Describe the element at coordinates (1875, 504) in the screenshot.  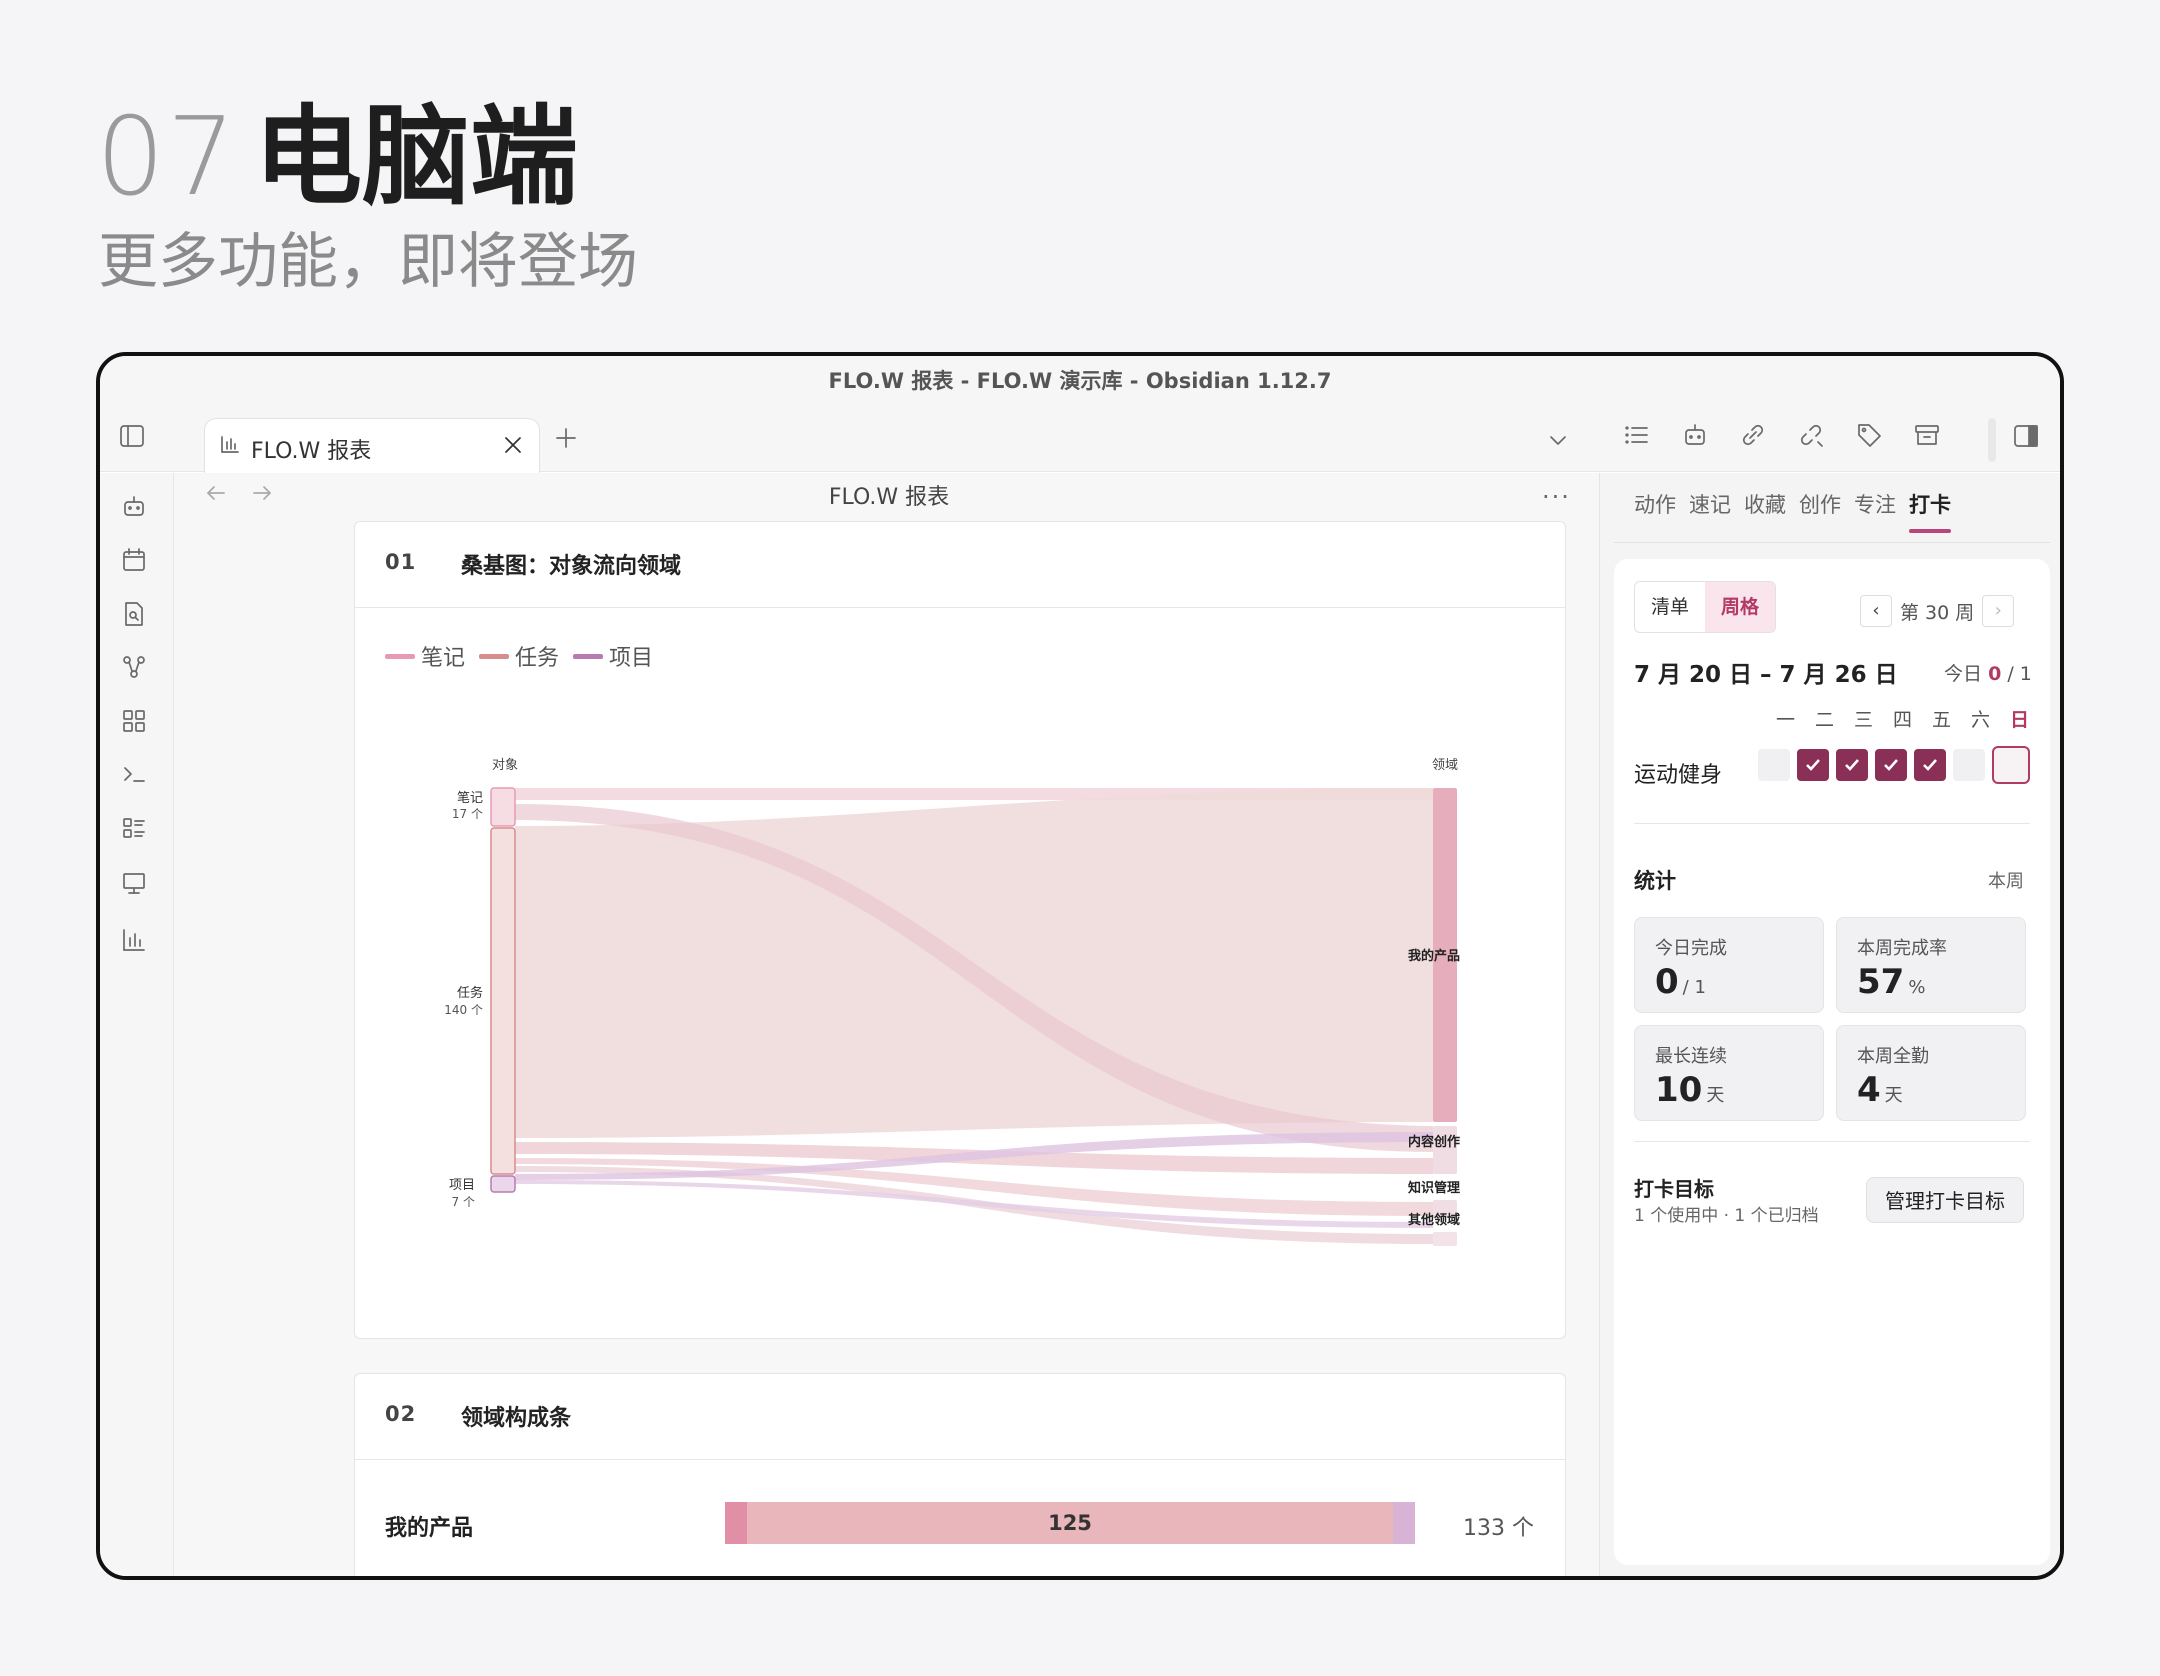
I see `tab-focus: 专注` at that location.